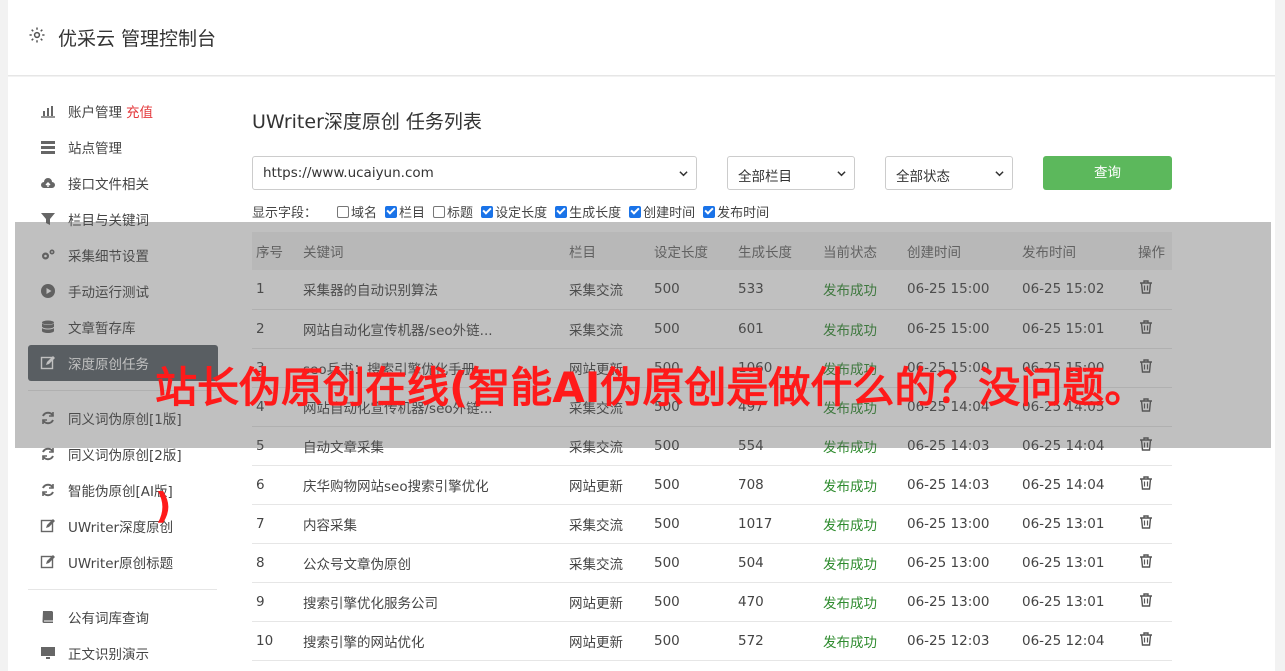 Image resolution: width=1285 pixels, height=671 pixels. What do you see at coordinates (108, 185) in the screenshot?
I see `sidebar-item-label: 接口文件相关` at bounding box center [108, 185].